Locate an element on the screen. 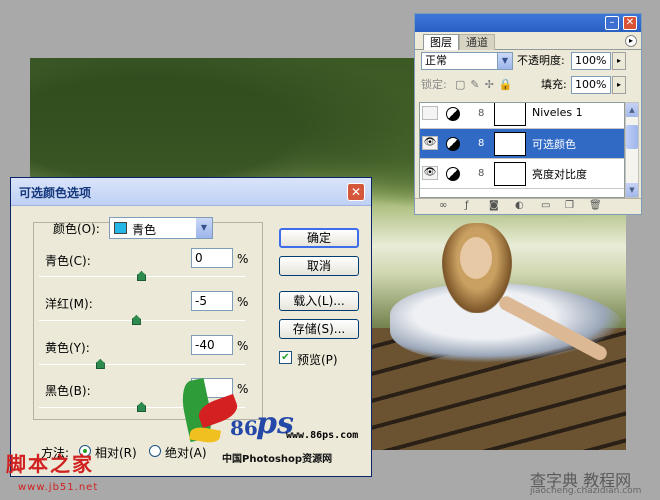 The height and width of the screenshot is (500, 660). logo-url: www.86ps.com is located at coordinates (322, 435).